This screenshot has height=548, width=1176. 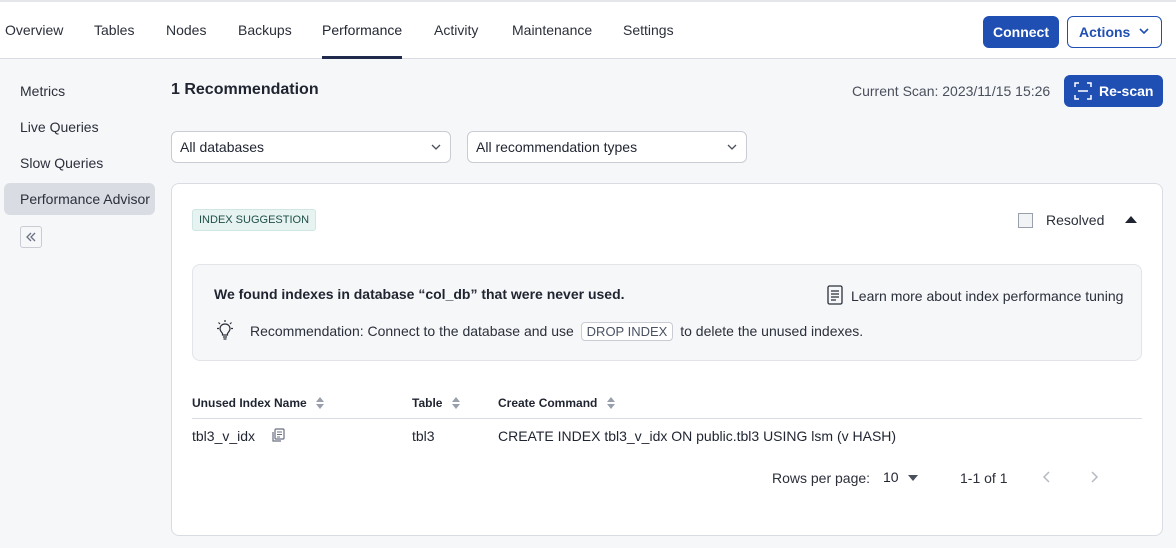 What do you see at coordinates (1047, 477) in the screenshot?
I see `chevron-left-icon` at bounding box center [1047, 477].